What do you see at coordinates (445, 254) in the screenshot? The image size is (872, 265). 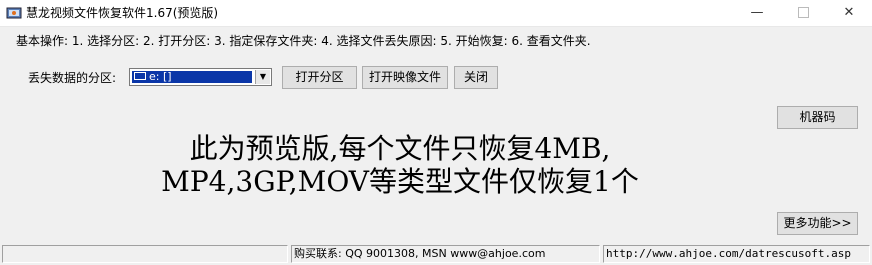 I see `status-contact: 购买联系: QQ 9001308, MSN www@ahjoe.com` at bounding box center [445, 254].